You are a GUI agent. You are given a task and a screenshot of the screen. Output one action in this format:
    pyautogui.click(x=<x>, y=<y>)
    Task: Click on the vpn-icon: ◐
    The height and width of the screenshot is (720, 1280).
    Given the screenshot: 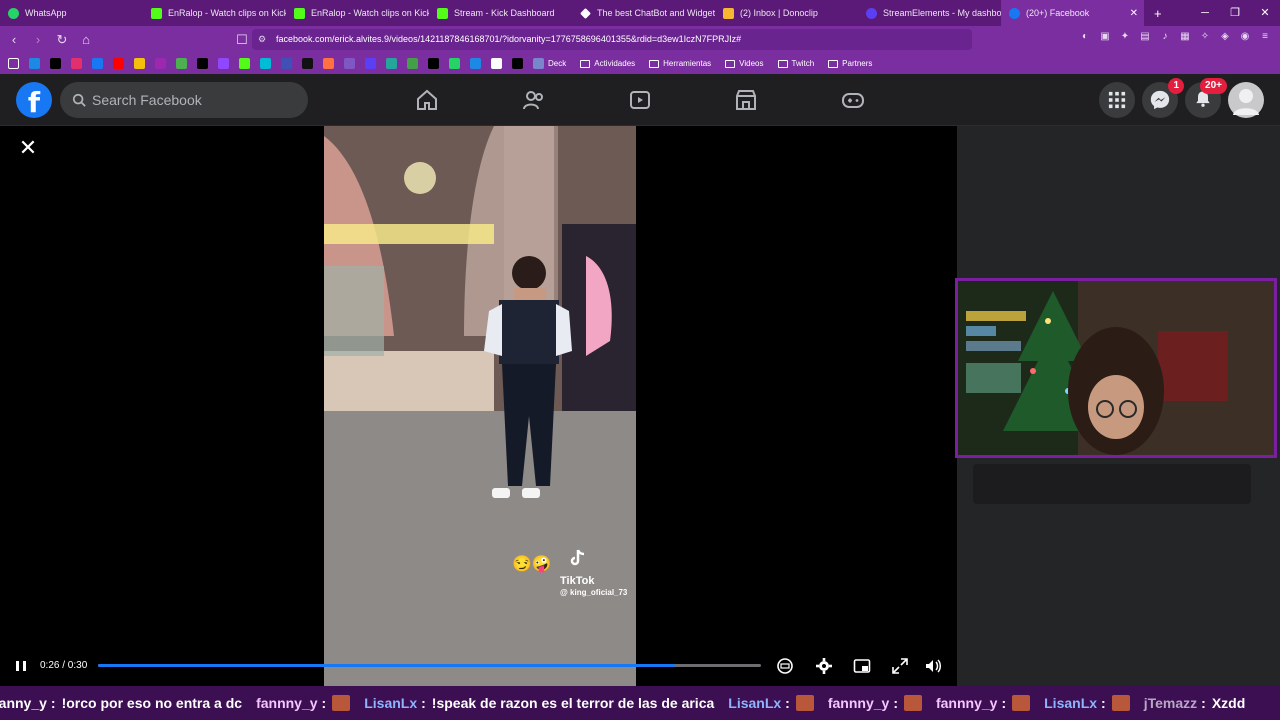 What is the action you would take?
    pyautogui.click(x=1085, y=37)
    